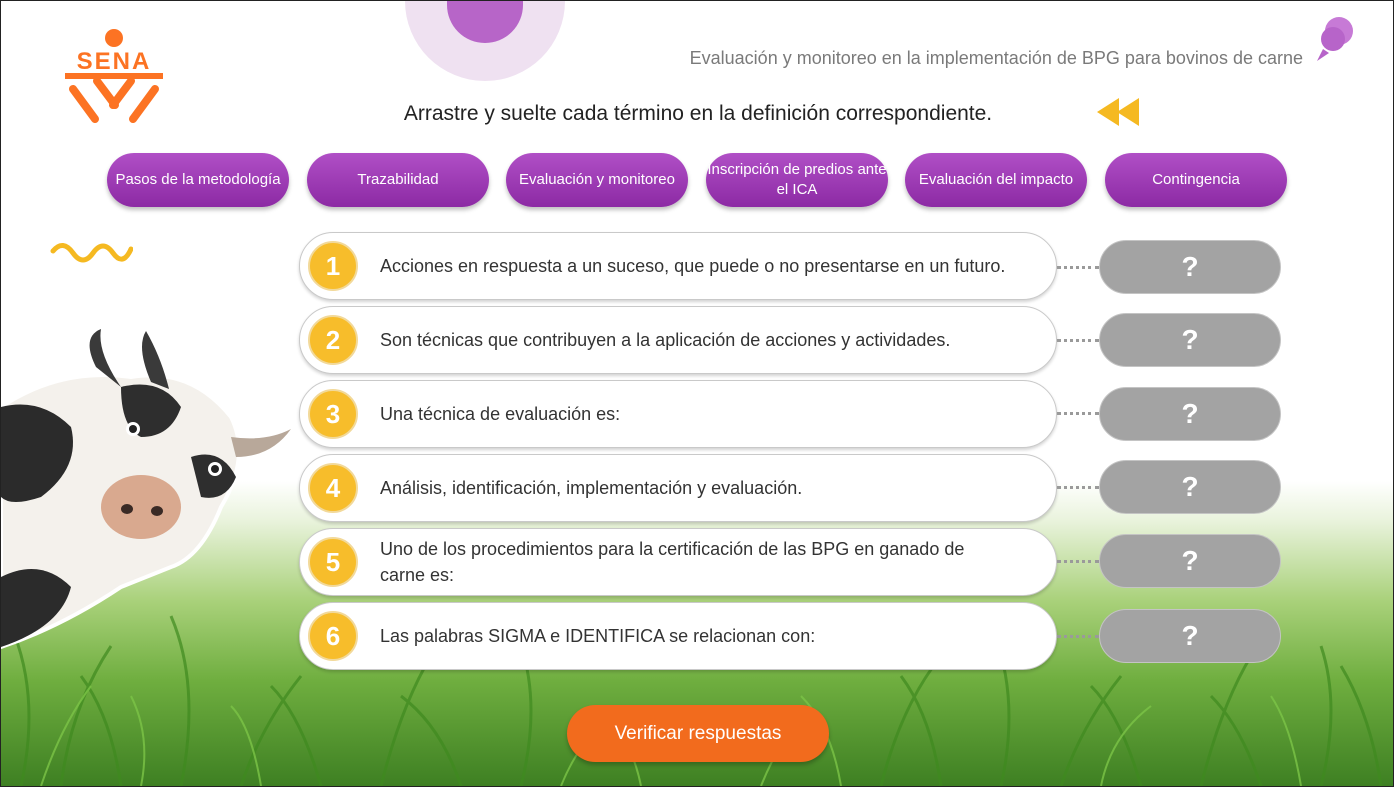 The height and width of the screenshot is (787, 1394). Describe the element at coordinates (333, 636) in the screenshot. I see `question-number: 6` at that location.